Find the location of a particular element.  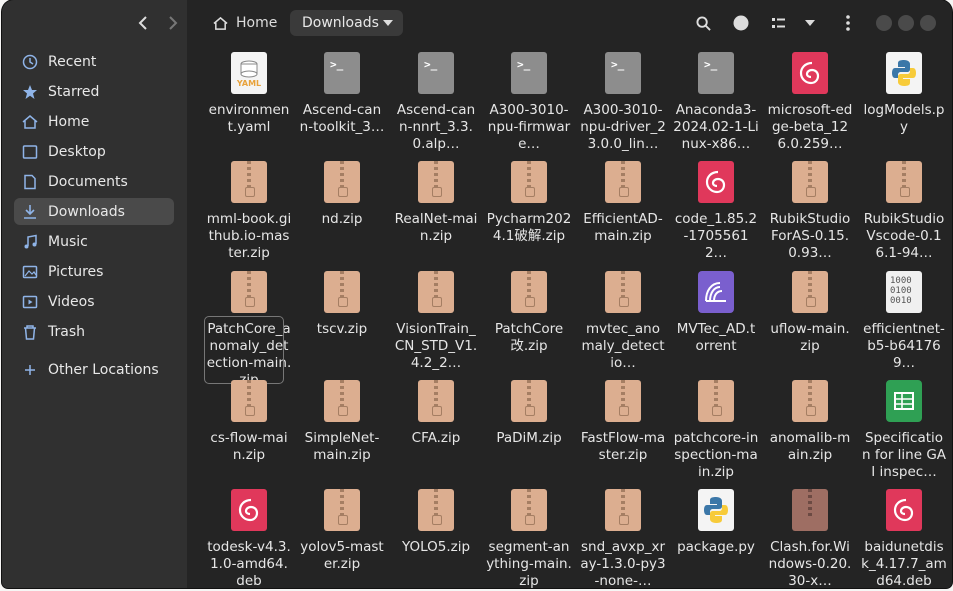

sidebar-item-documents: Documents is located at coordinates (94, 181).